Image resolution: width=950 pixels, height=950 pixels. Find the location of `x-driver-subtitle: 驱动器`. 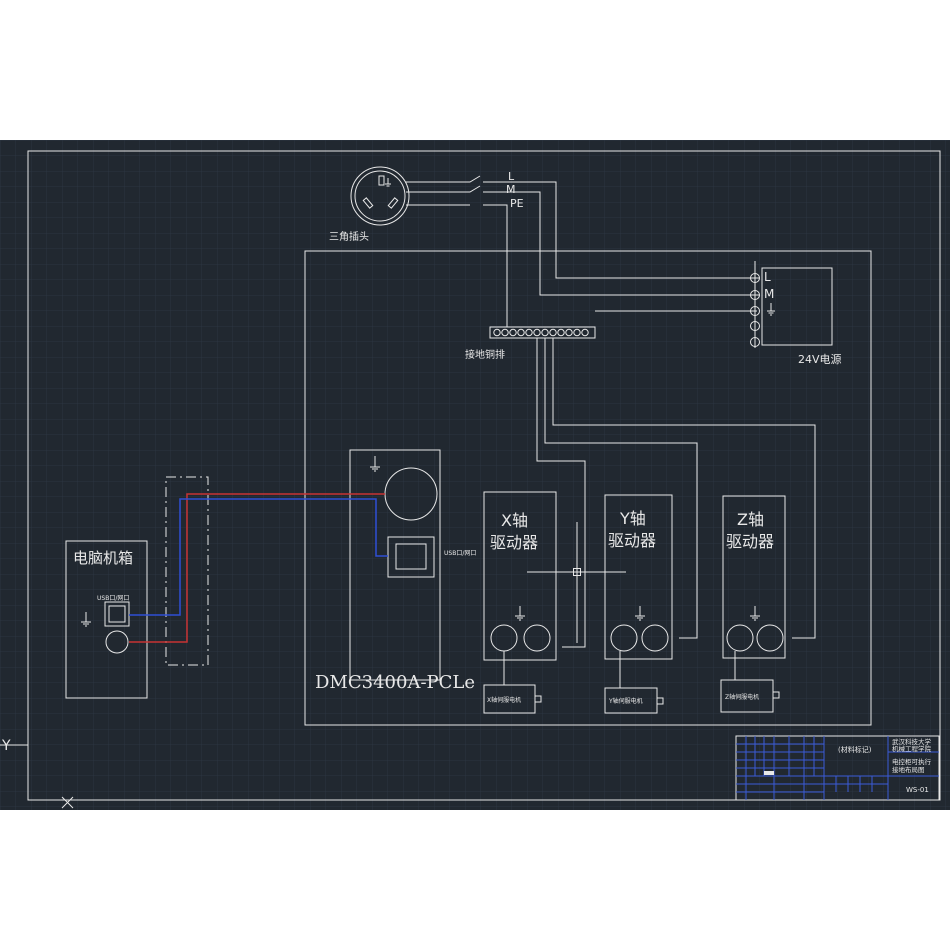

x-driver-subtitle: 驱动器 is located at coordinates (514, 542).